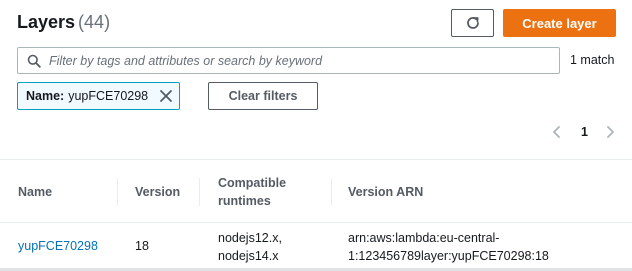 The width and height of the screenshot is (632, 271). Describe the element at coordinates (592, 60) in the screenshot. I see `match-count: 1 match` at that location.